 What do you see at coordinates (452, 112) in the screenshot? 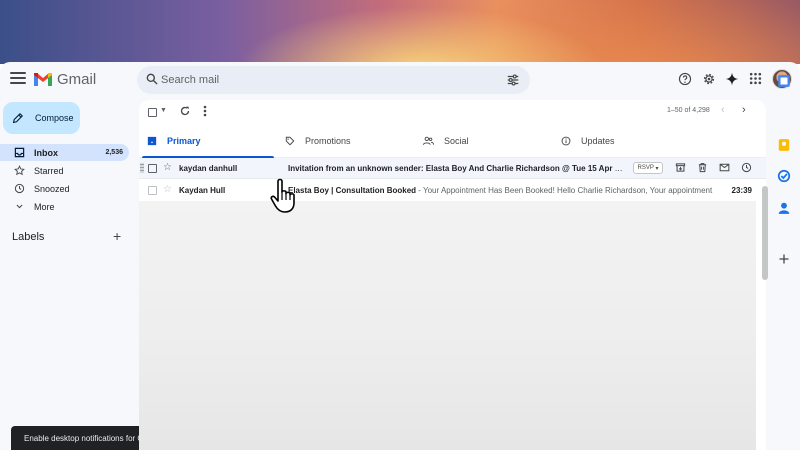
I see `mail-toolbar: ▼ 1–50 of 4,298 ‹ ›` at bounding box center [452, 112].